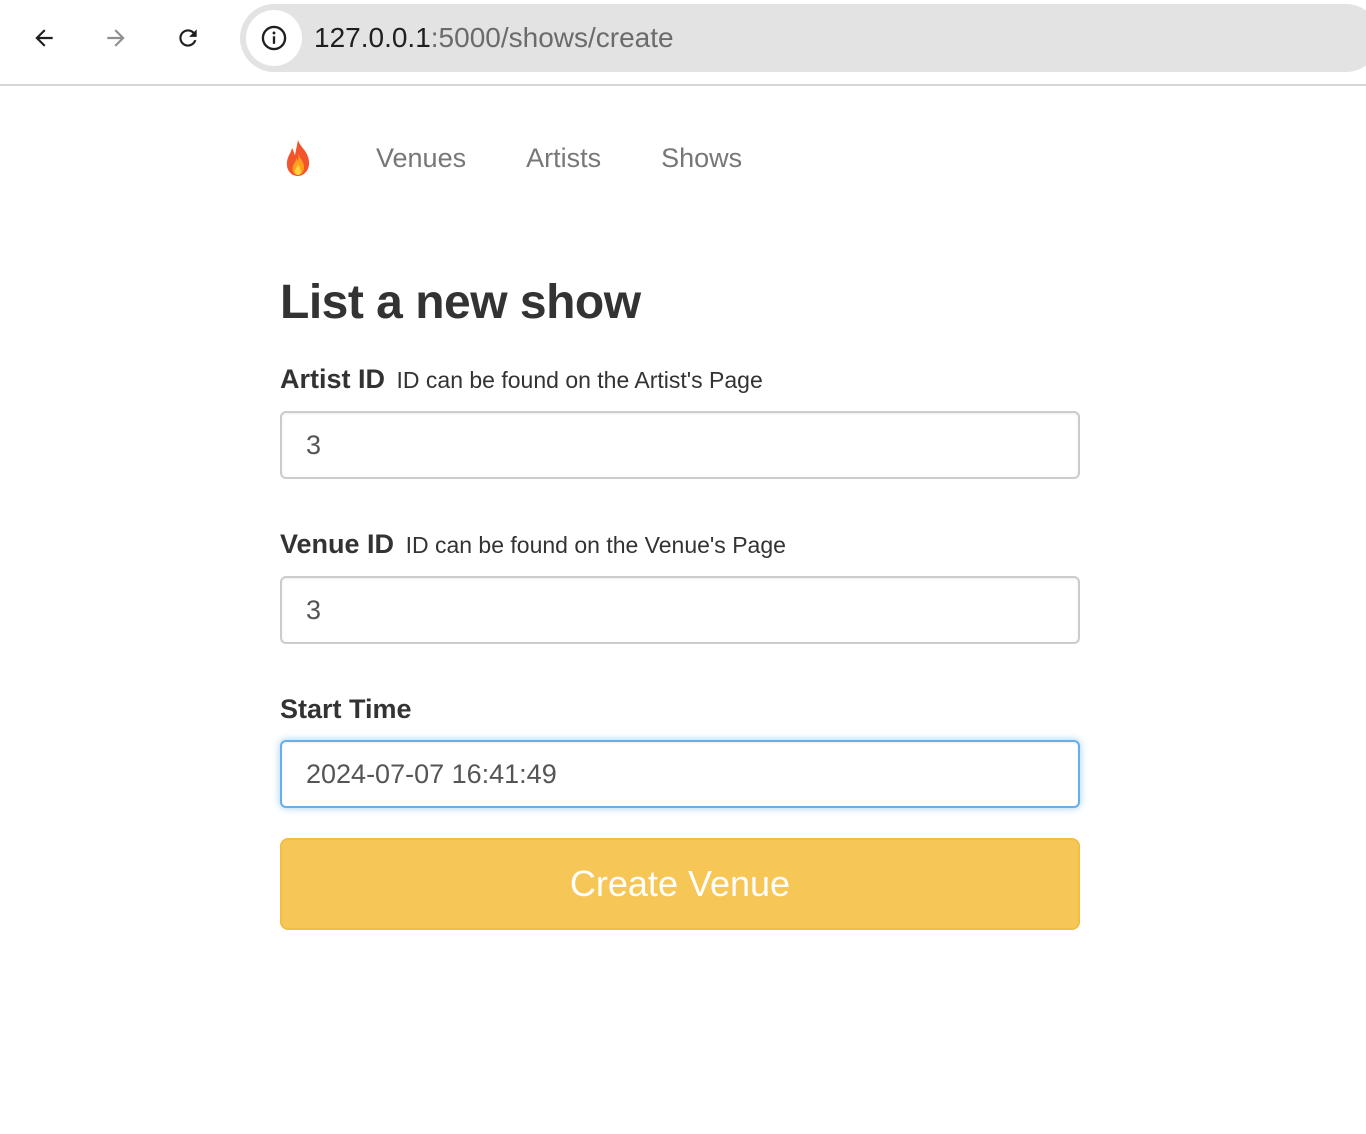  Describe the element at coordinates (680, 774) in the screenshot. I see `start-time-input` at that location.